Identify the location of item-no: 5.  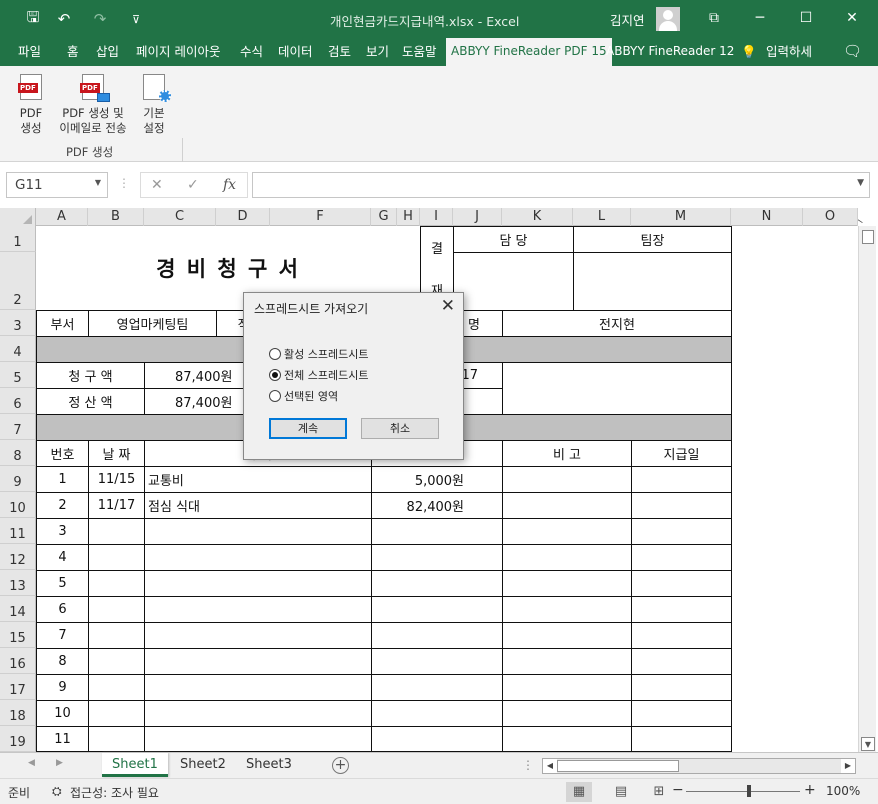
(62, 583).